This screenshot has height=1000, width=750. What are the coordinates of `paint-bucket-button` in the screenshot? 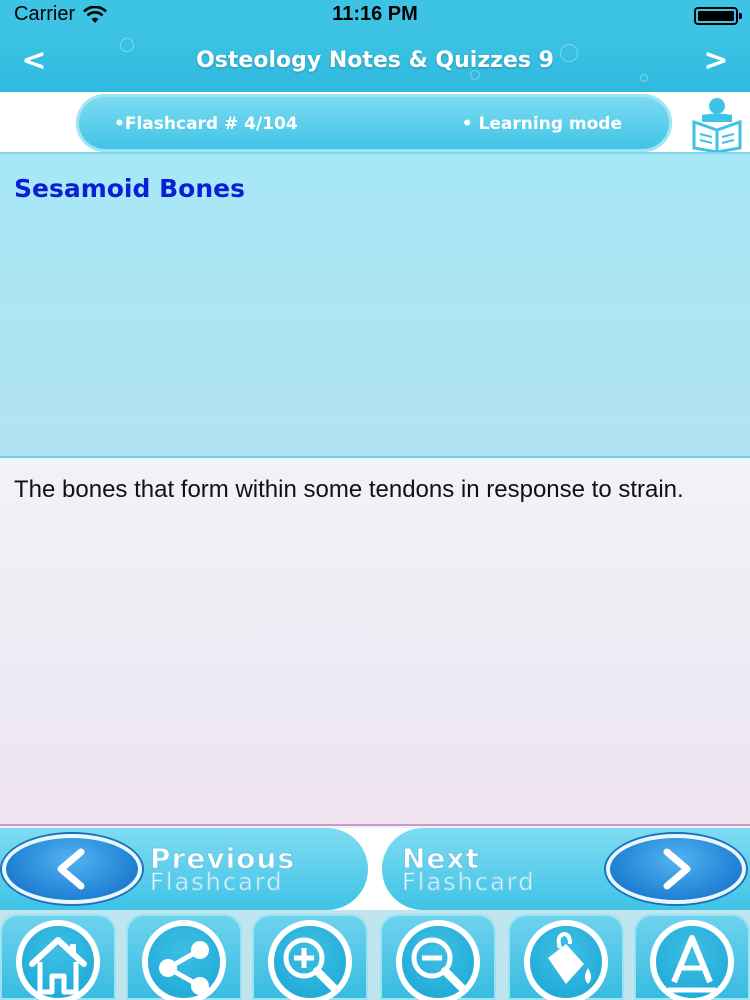 It's located at (566, 957).